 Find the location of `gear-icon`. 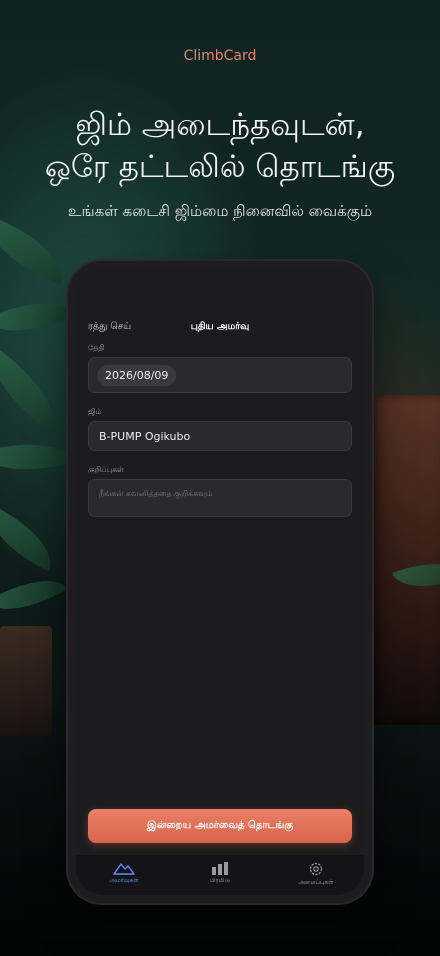

gear-icon is located at coordinates (316, 869).